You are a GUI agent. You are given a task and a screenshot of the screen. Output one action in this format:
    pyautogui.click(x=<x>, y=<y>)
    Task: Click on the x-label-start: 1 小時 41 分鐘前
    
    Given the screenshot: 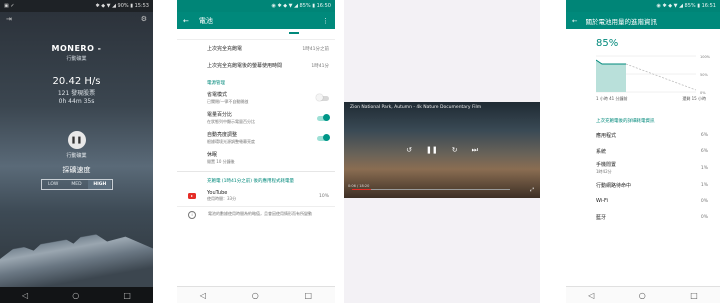 What is the action you would take?
    pyautogui.click(x=612, y=98)
    